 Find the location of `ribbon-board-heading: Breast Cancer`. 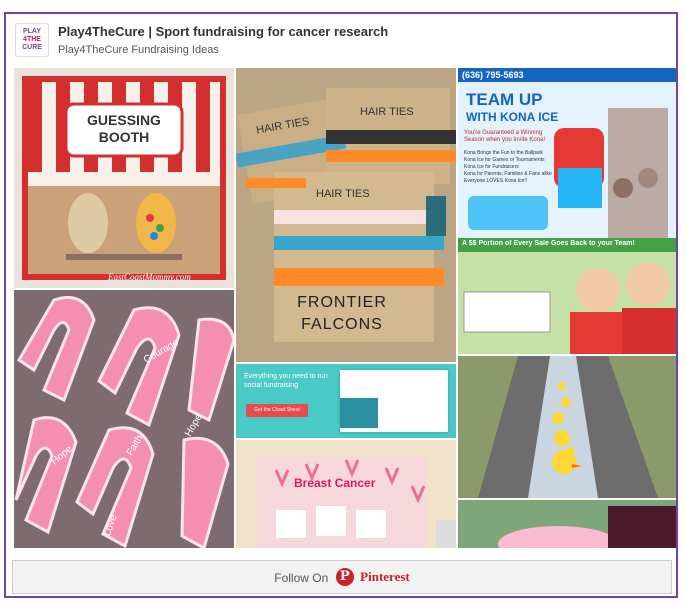

ribbon-board-heading: Breast Cancer is located at coordinates (335, 483).